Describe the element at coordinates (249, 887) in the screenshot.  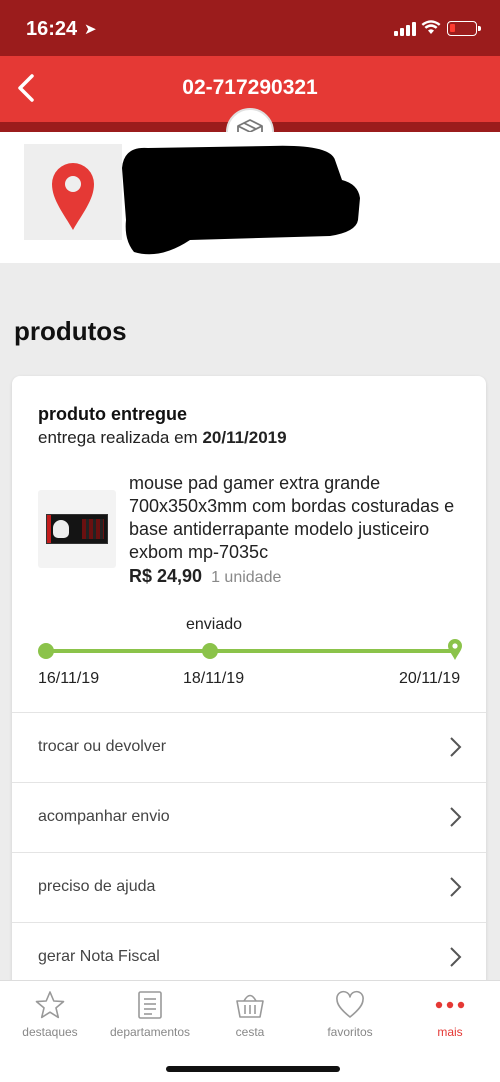
I see `action-help: preciso de ajuda` at that location.